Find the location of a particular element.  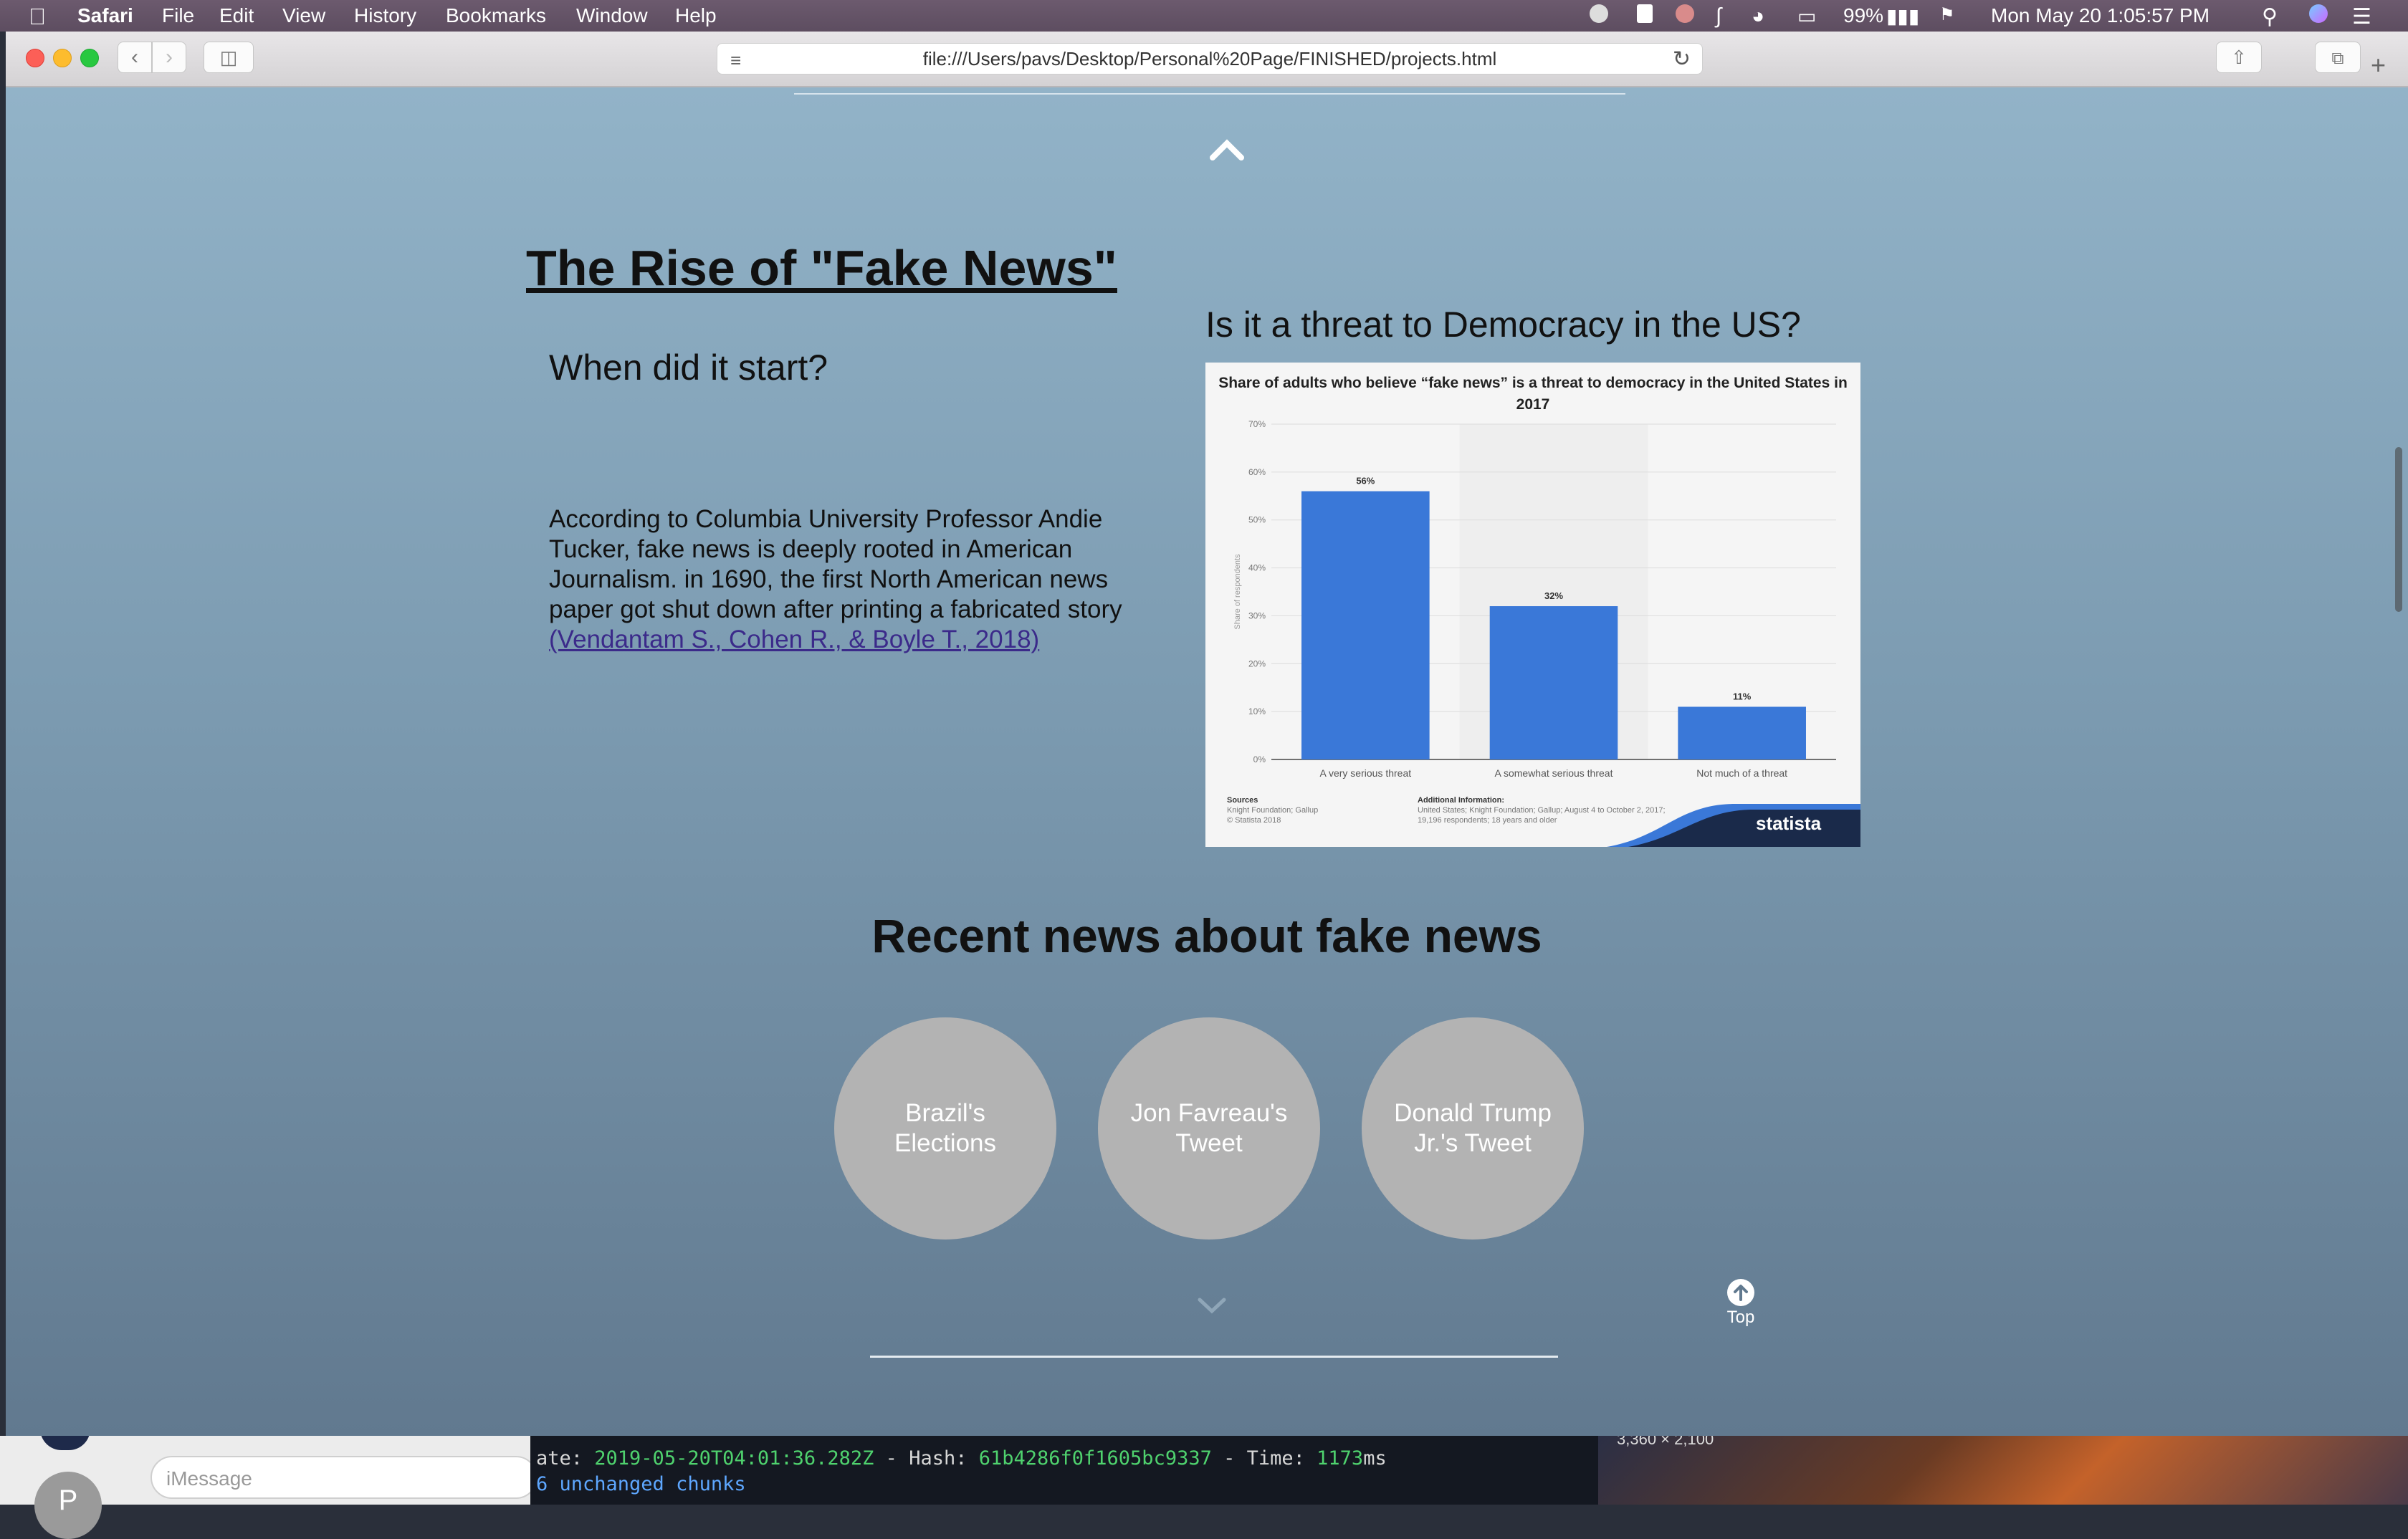

battery-icon: ▮▮▮ is located at coordinates (1902, 16).